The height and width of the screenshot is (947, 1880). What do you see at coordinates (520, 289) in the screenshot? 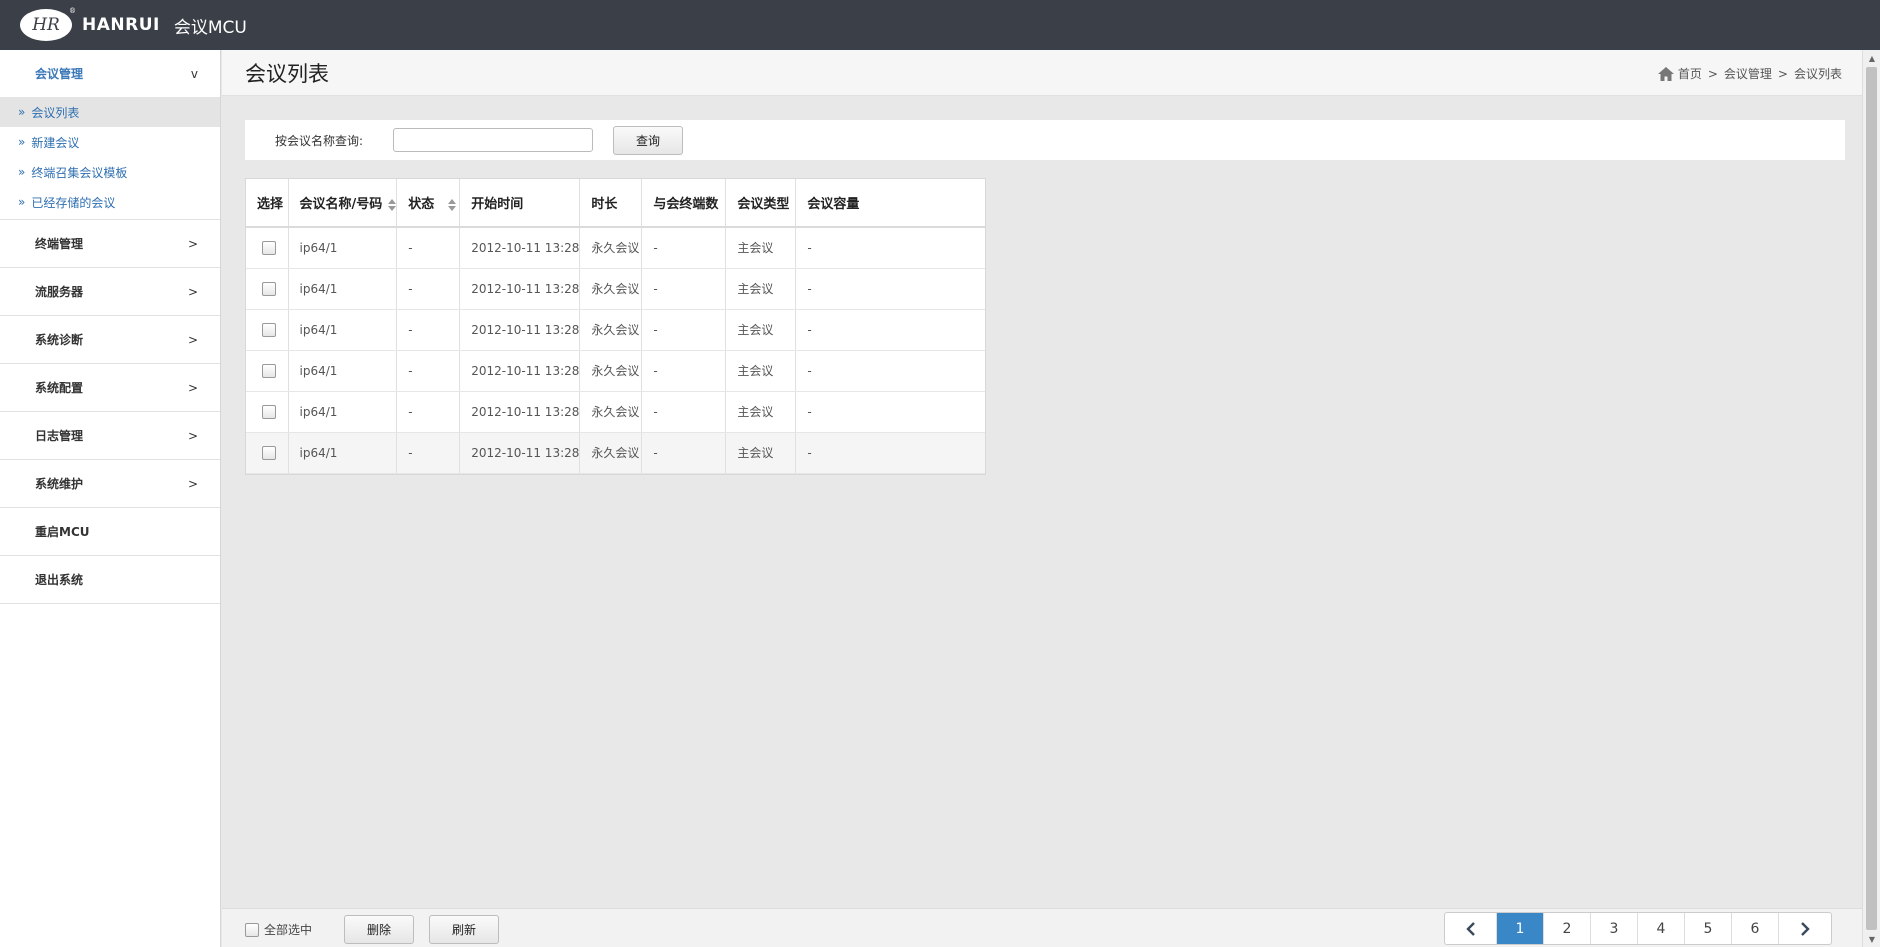
I see `cell-start-time: 2012-10-11 13:28` at bounding box center [520, 289].